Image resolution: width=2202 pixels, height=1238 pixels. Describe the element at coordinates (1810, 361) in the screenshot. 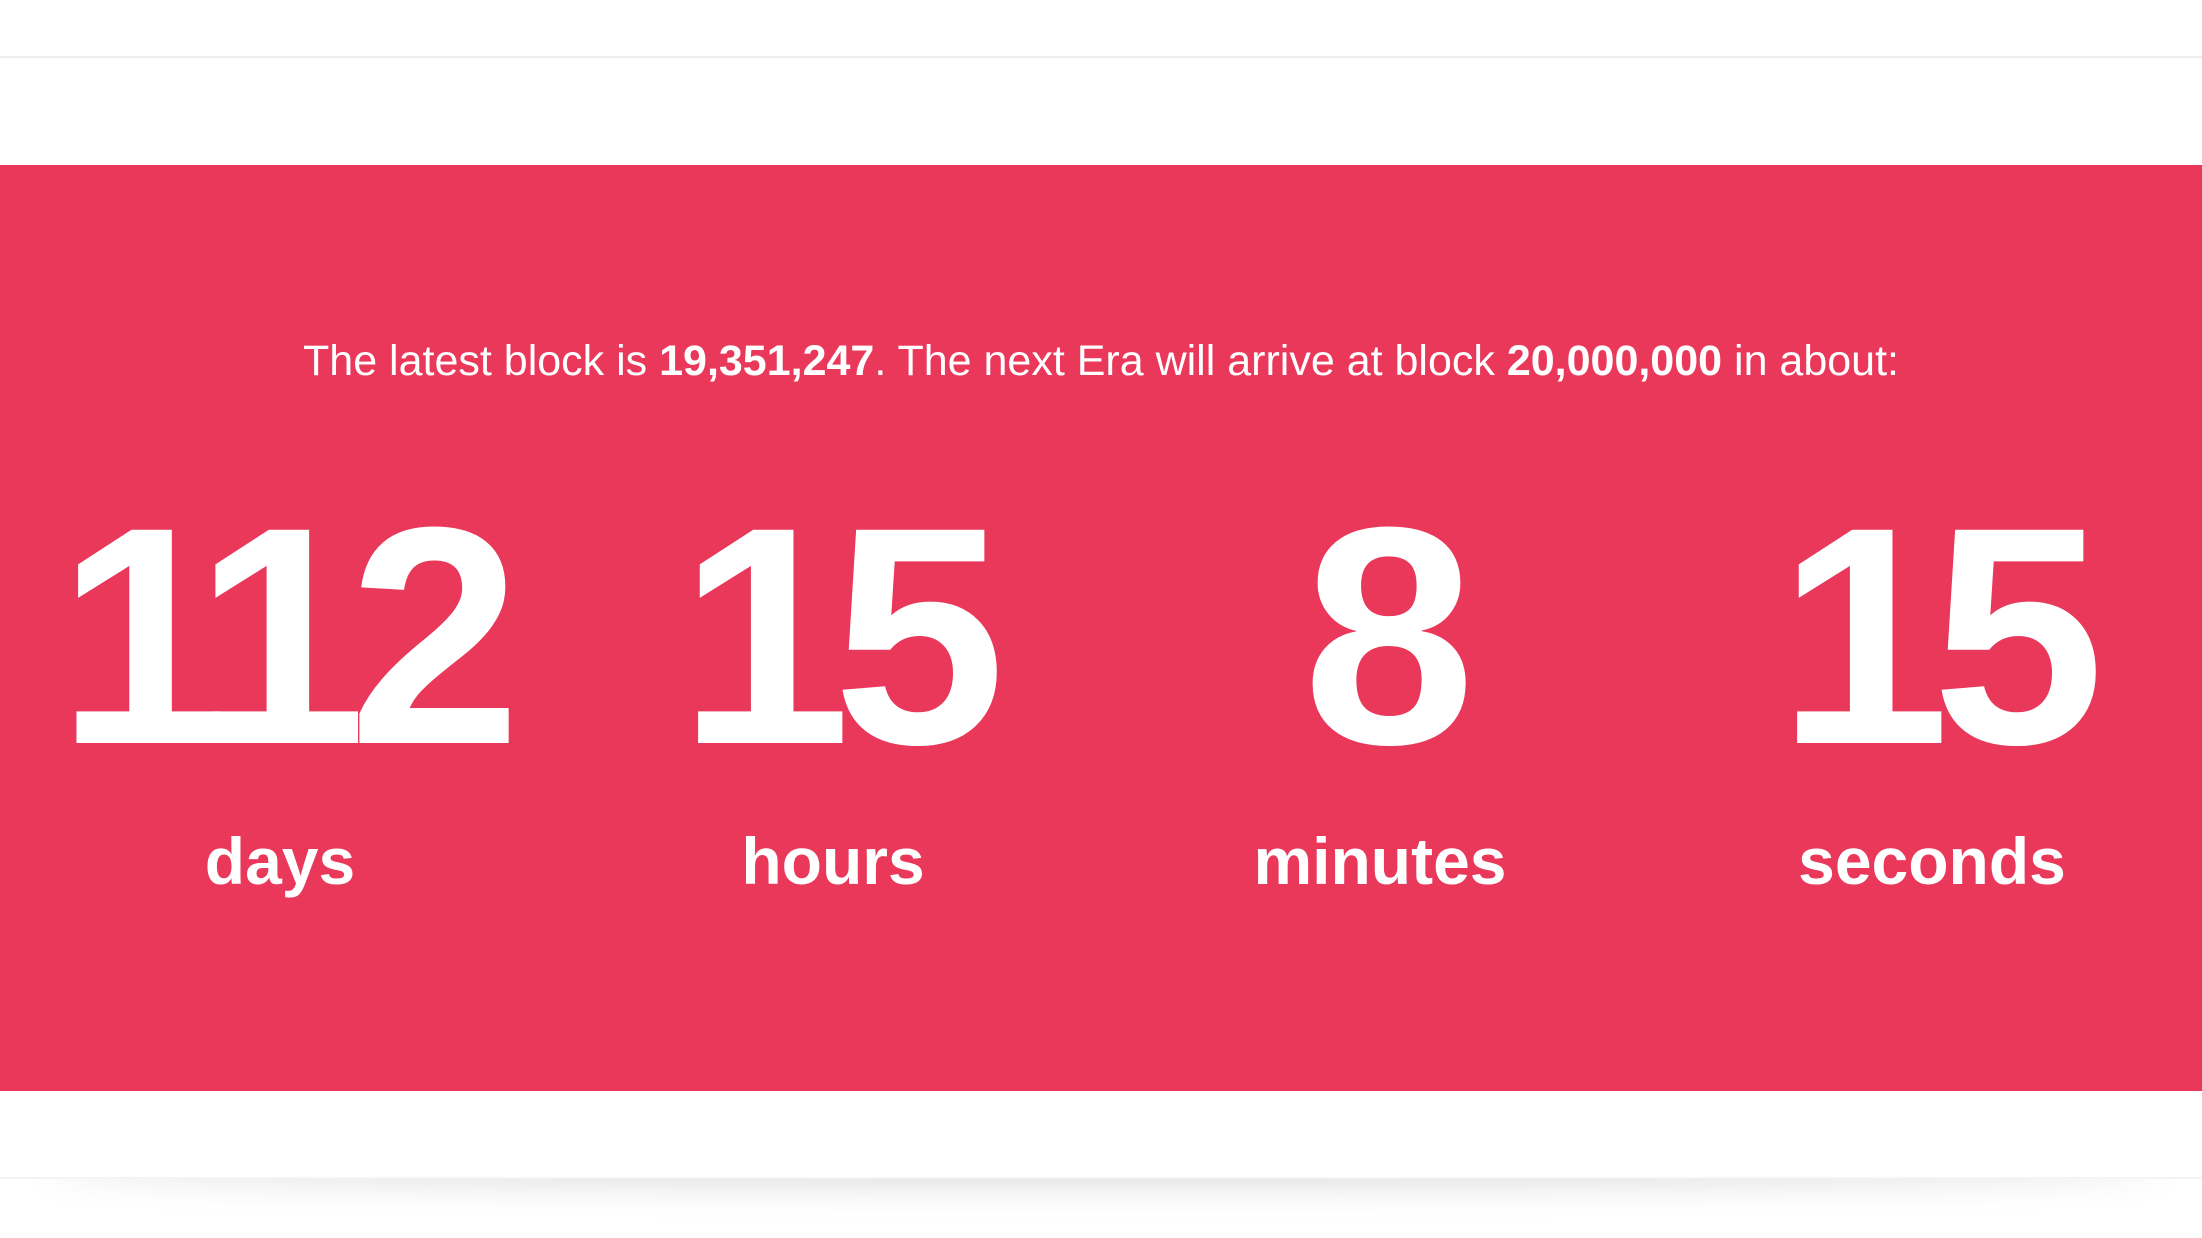

I see `status-suffix: in about:` at that location.